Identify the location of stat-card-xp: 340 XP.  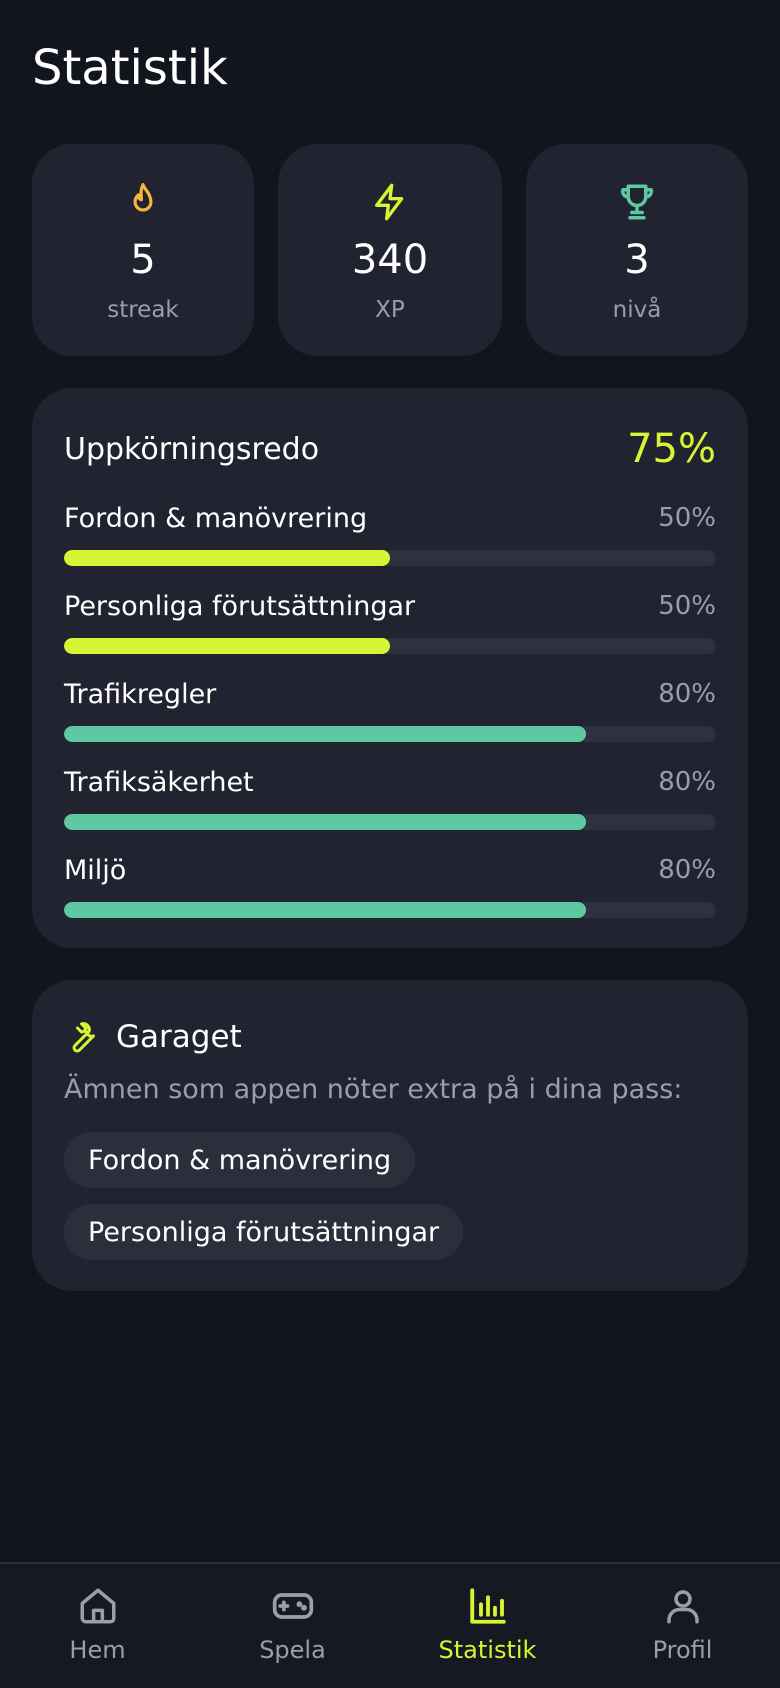
(390, 250).